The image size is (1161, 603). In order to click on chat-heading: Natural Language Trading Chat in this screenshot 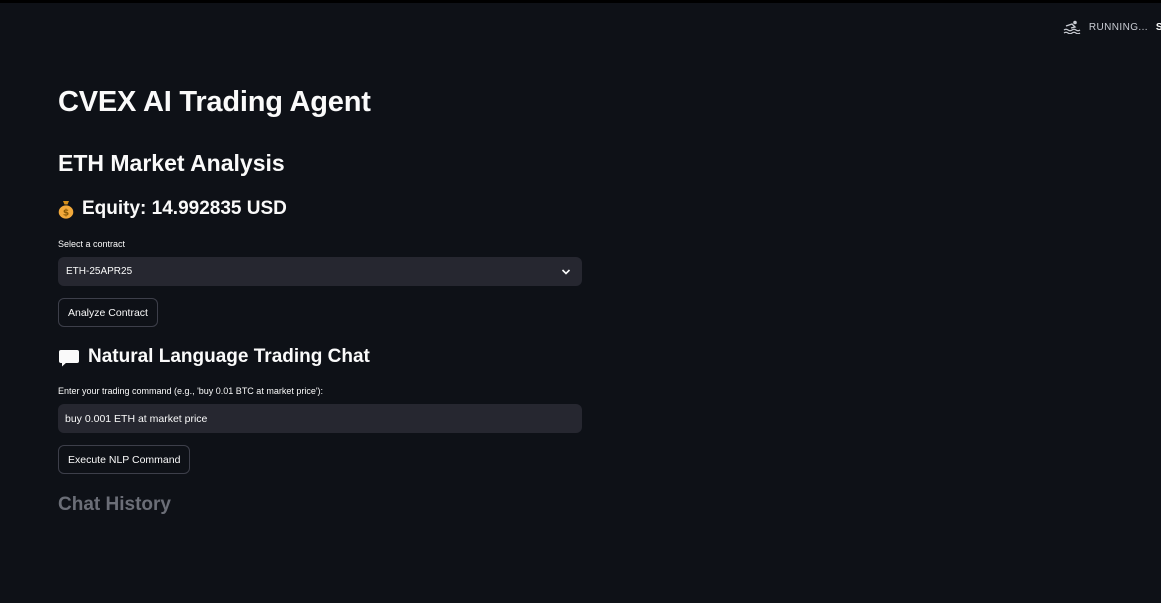, I will do `click(214, 357)`.